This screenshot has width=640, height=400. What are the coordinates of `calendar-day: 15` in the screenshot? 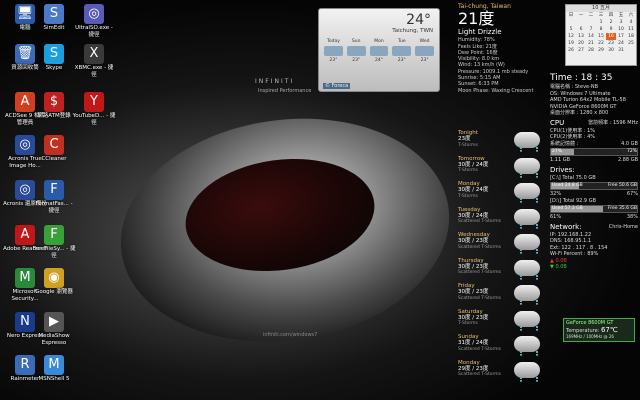 It's located at (601, 36).